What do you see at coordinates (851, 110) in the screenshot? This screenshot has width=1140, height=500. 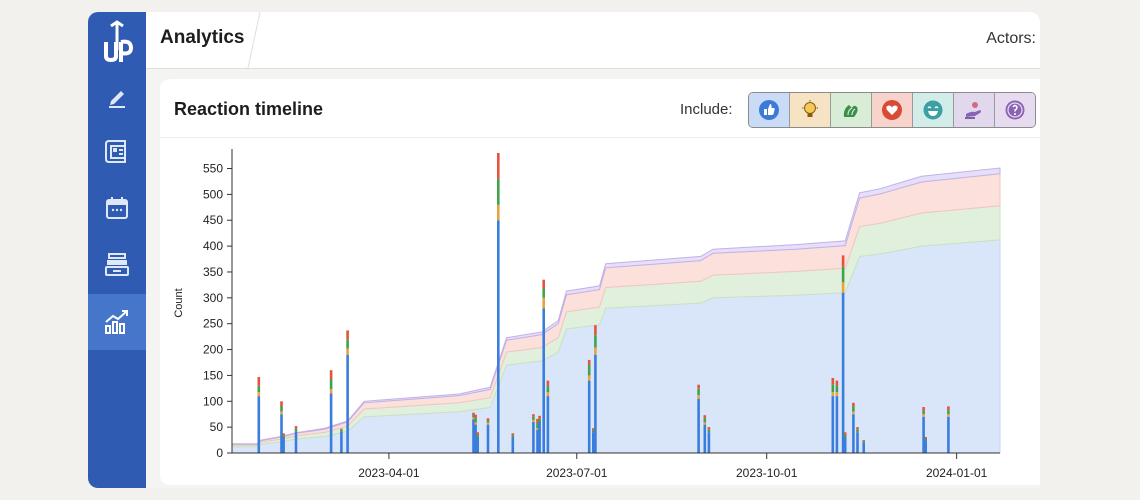 I see `toggle-celebrate` at bounding box center [851, 110].